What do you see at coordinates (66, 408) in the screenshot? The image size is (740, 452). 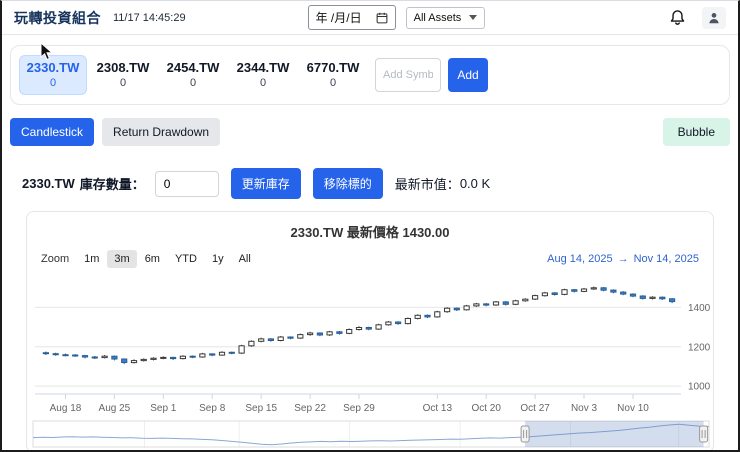 I see `svg-text: Aug 18` at bounding box center [66, 408].